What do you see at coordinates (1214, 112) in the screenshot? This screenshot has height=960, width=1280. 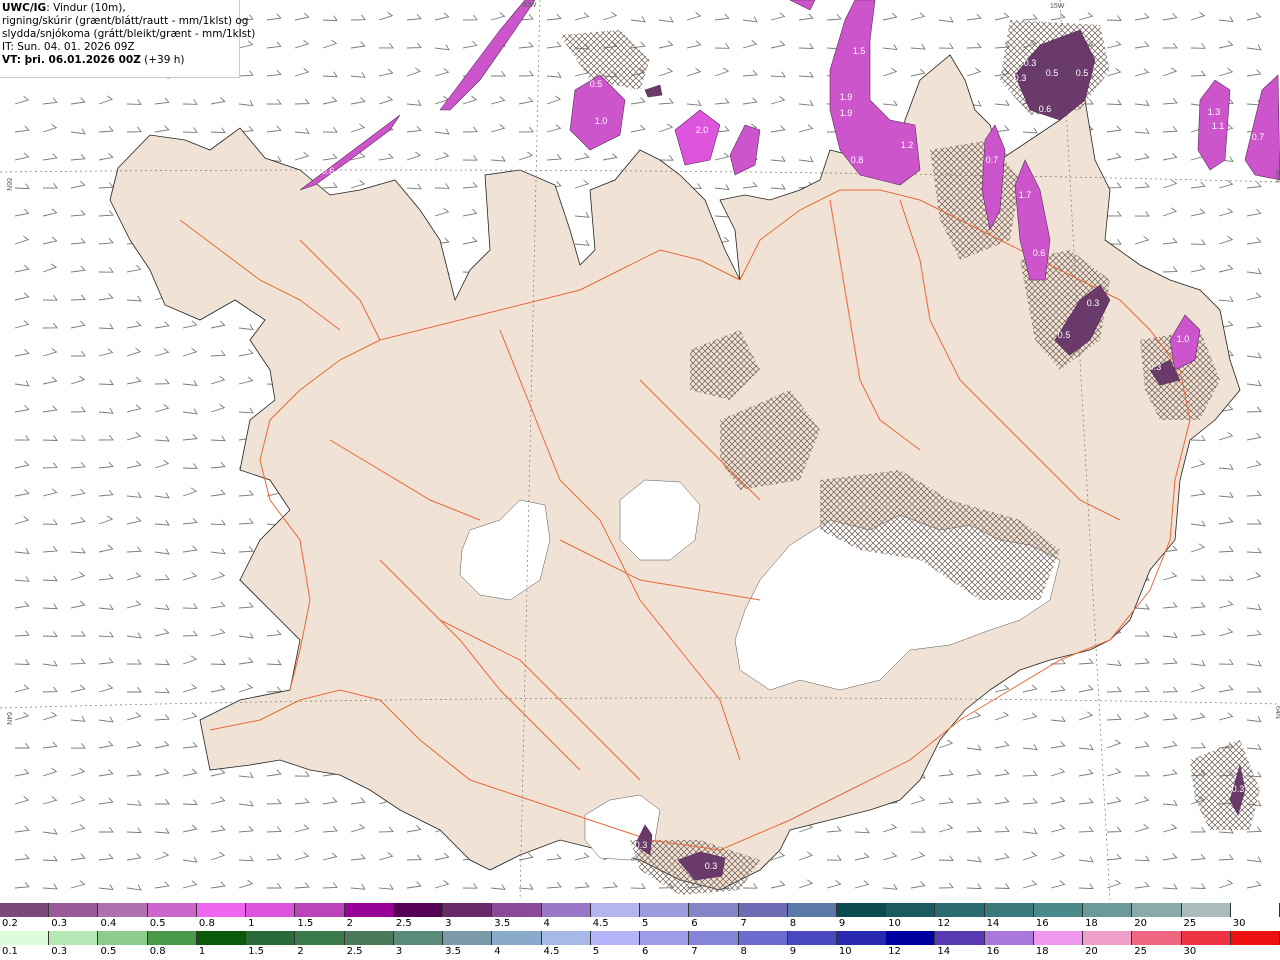 I see `precip-value-label: 1.3` at bounding box center [1214, 112].